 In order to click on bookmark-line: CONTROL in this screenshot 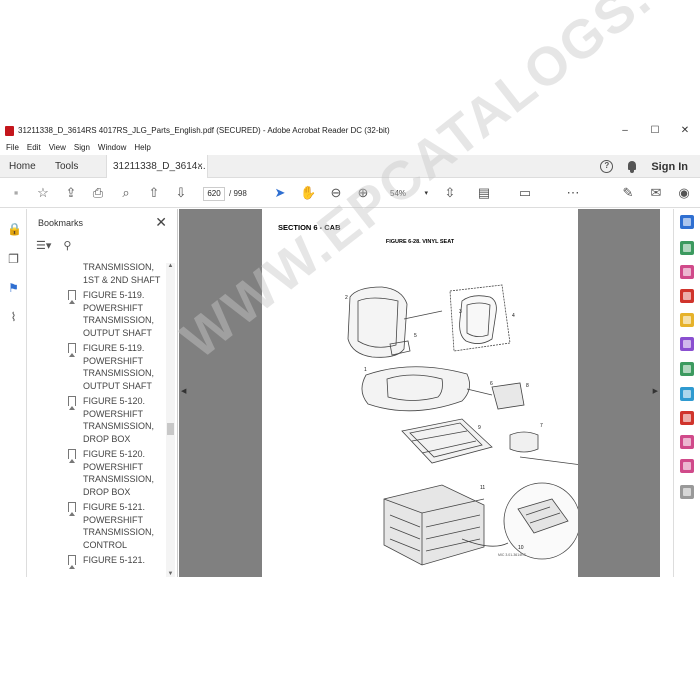, I will do `click(105, 544)`.